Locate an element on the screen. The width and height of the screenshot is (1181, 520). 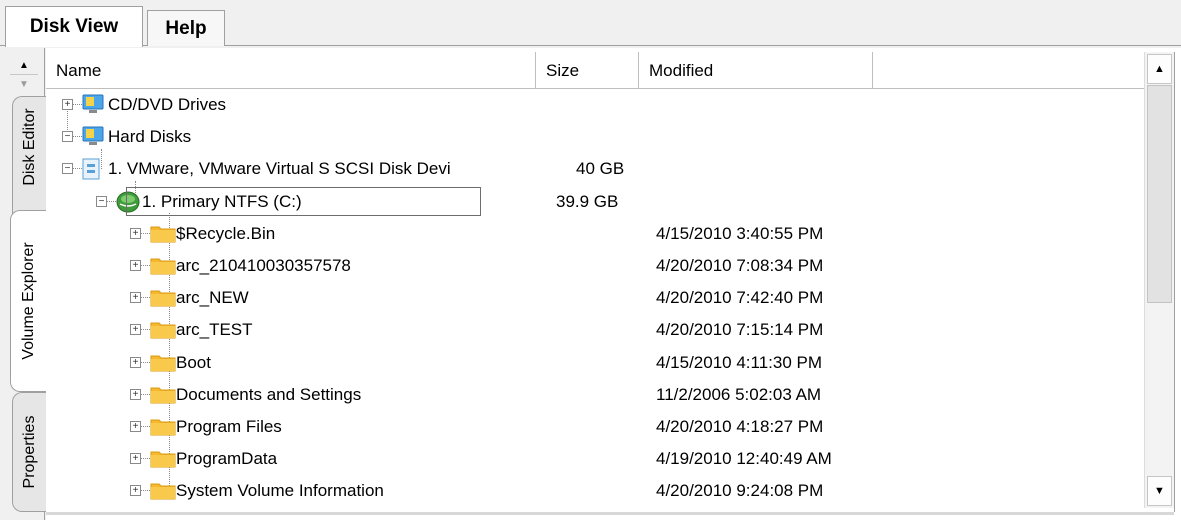
list-header: Name Size Modified is located at coordinates (595, 70).